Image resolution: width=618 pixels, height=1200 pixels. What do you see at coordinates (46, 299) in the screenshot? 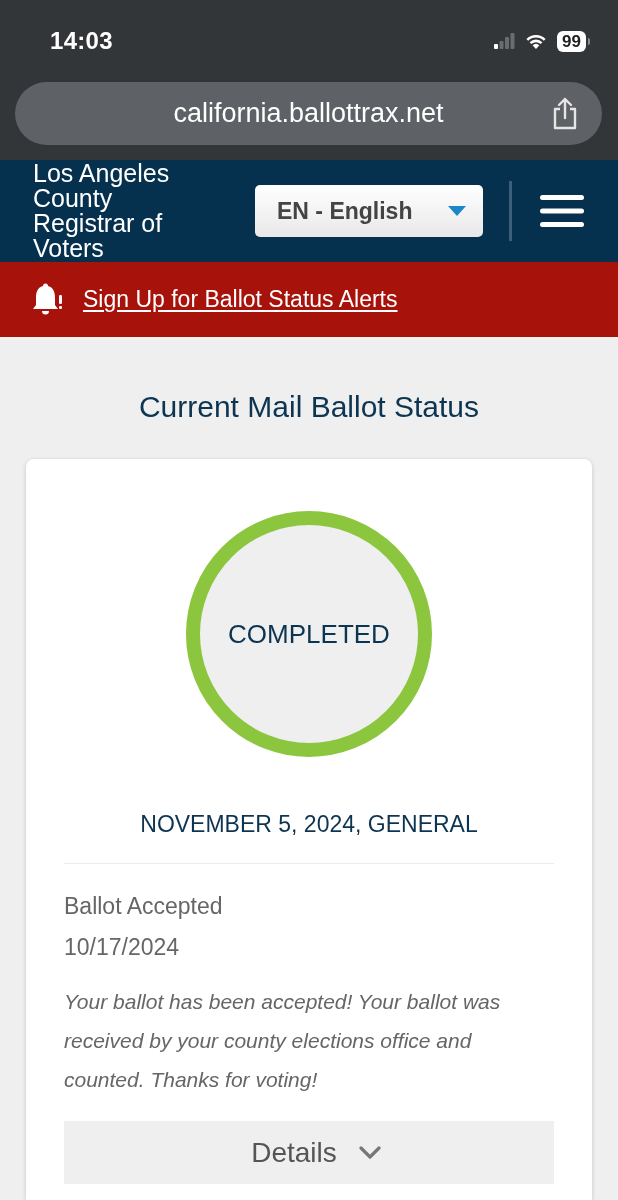
I see `bell-alert-icon` at bounding box center [46, 299].